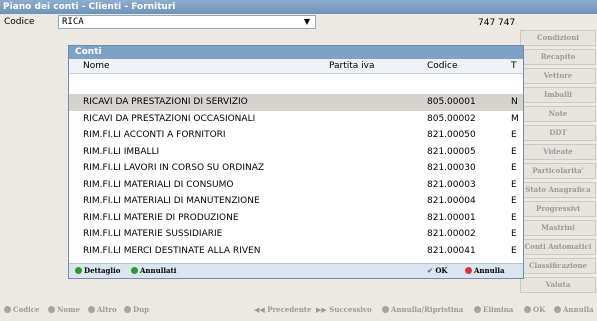 The height and width of the screenshot is (321, 597). What do you see at coordinates (497, 23) in the screenshot?
I see `record-count: 747 747` at bounding box center [497, 23].